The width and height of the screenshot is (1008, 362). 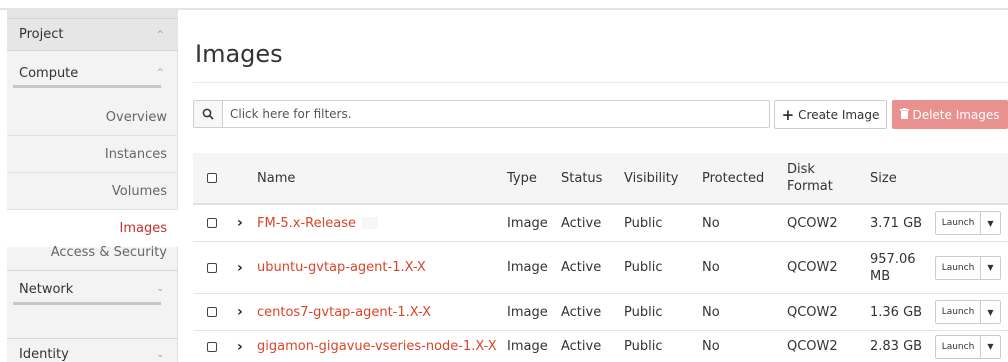 What do you see at coordinates (276, 178) in the screenshot?
I see `column-header-name: Name` at bounding box center [276, 178].